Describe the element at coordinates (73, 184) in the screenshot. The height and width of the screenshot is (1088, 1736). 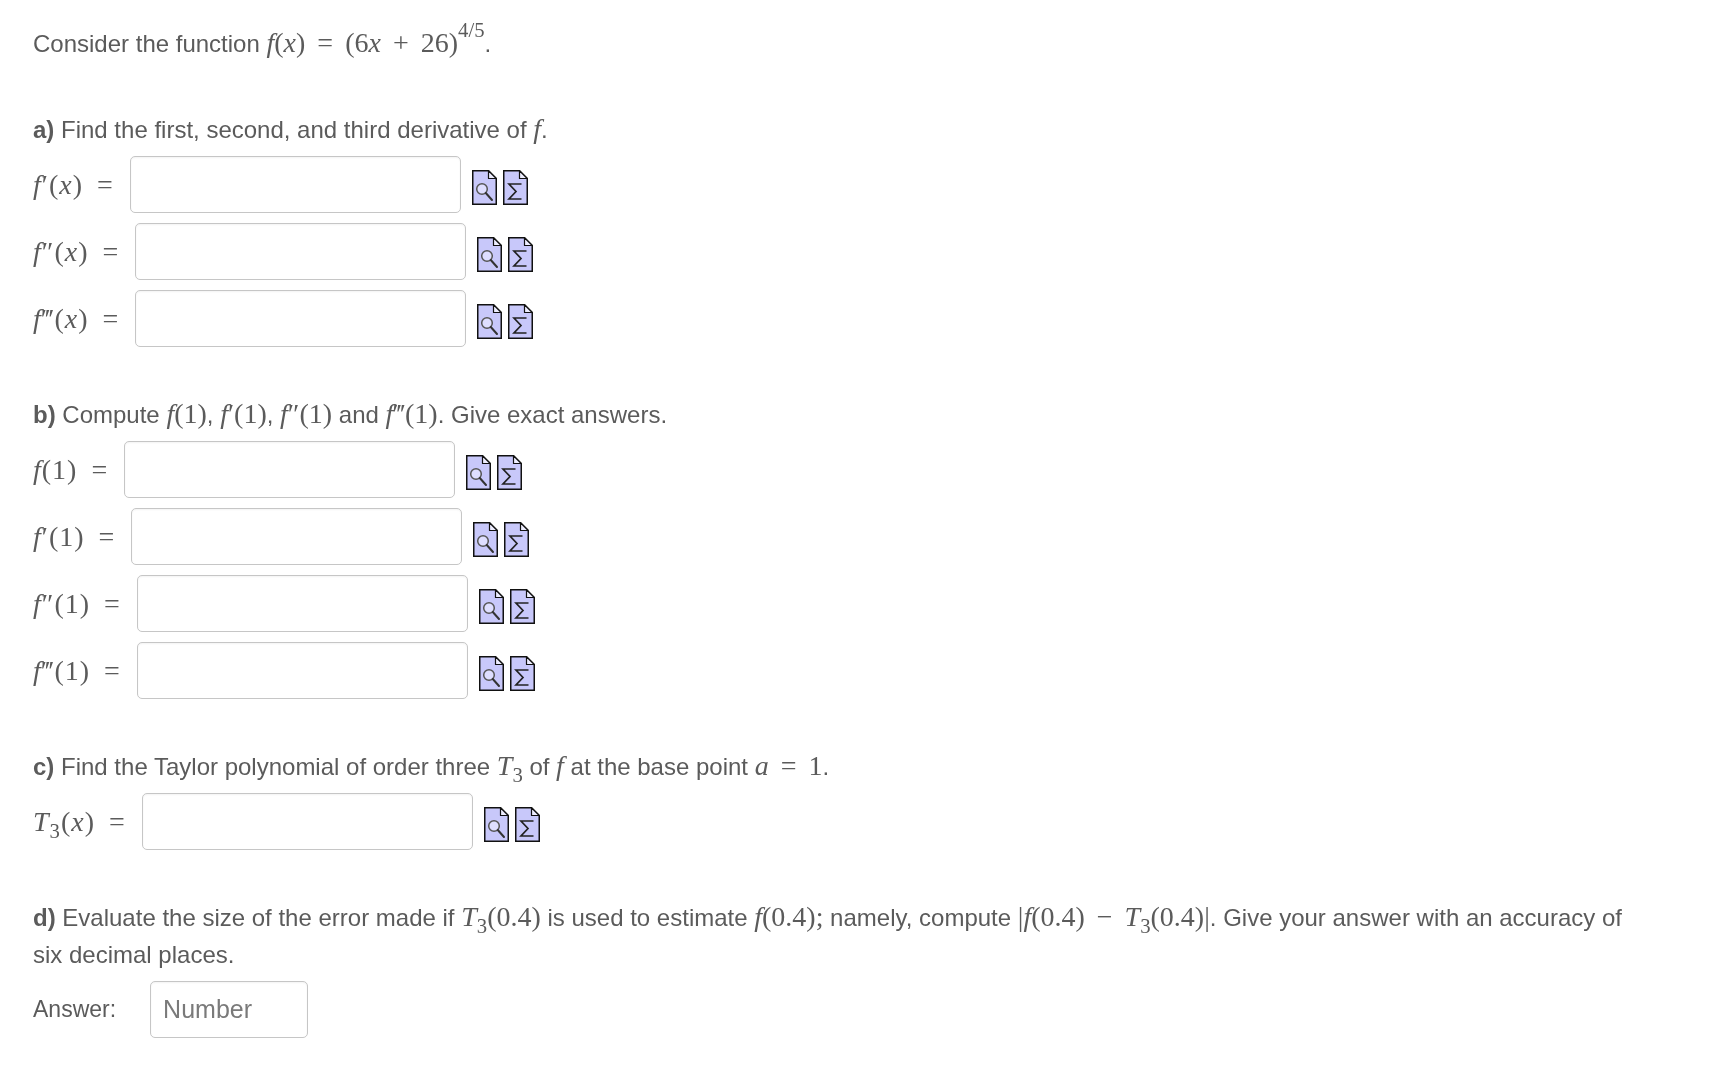
I see `math-label: f′(x) =` at that location.